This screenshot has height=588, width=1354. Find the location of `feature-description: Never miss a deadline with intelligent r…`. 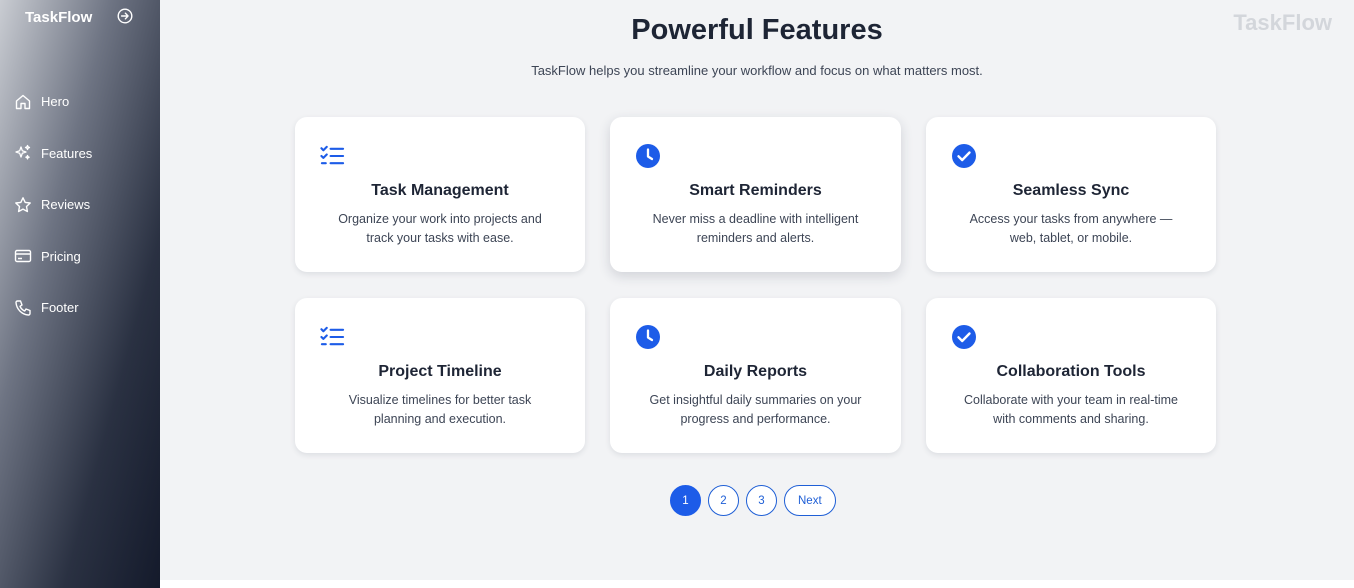

feature-description: Never miss a deadline with intelligent r… is located at coordinates (755, 228).